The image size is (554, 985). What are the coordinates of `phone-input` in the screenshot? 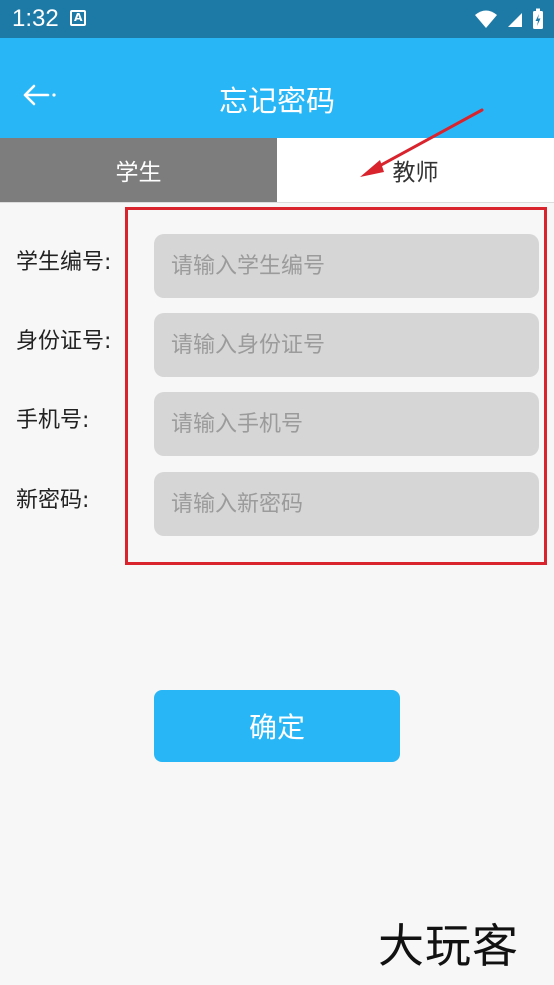 It's located at (346, 424).